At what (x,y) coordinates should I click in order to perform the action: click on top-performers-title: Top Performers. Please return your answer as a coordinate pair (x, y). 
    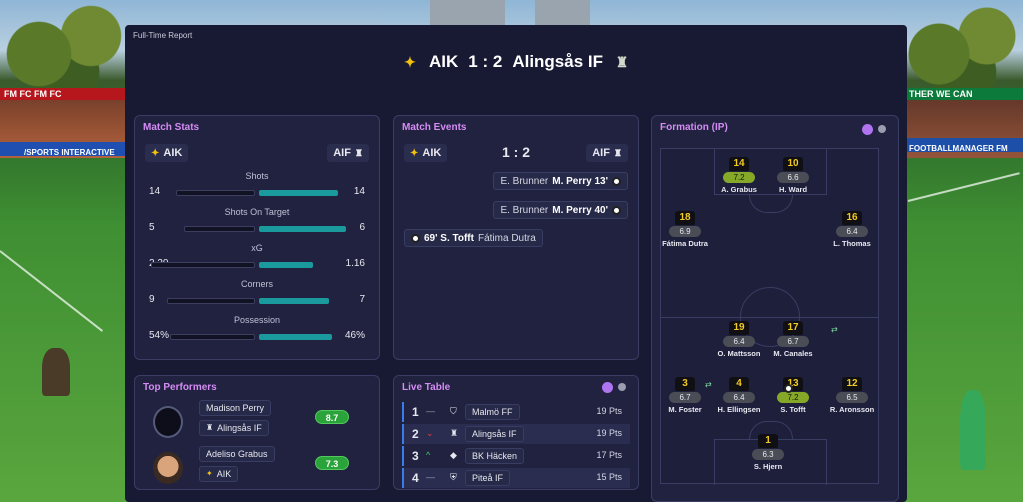
    Looking at the image, I should click on (180, 387).